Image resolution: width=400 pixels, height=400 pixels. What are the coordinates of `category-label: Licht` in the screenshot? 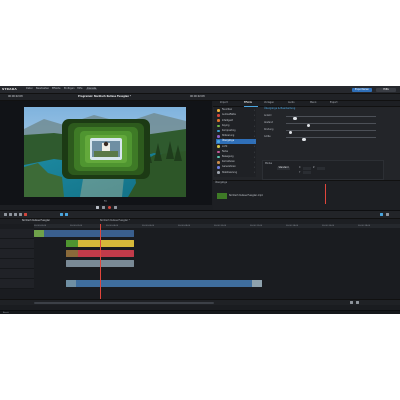 It's located at (225, 146).